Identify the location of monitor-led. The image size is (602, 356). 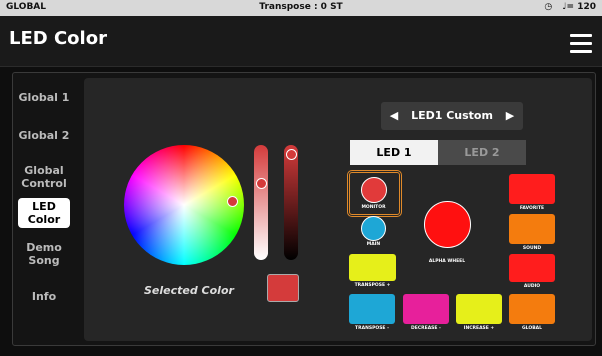
(374, 190).